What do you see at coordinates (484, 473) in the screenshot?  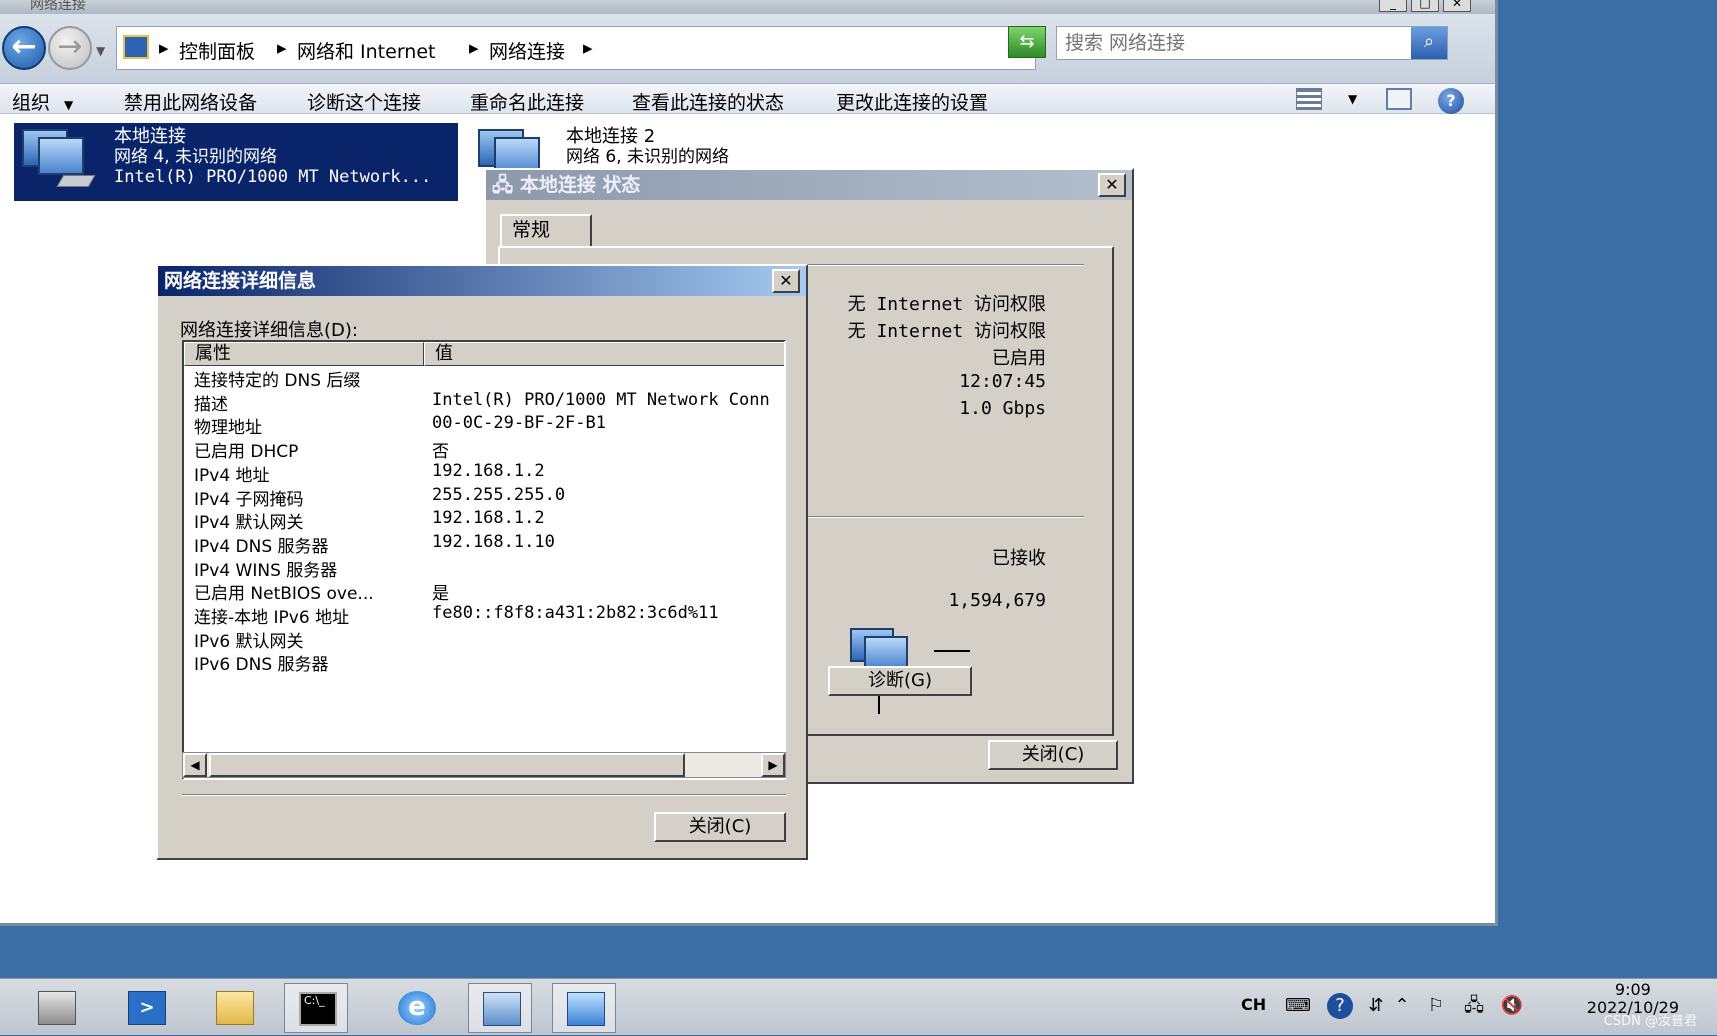 I see `table-row: IPv4 地址 192.168.1.2` at bounding box center [484, 473].